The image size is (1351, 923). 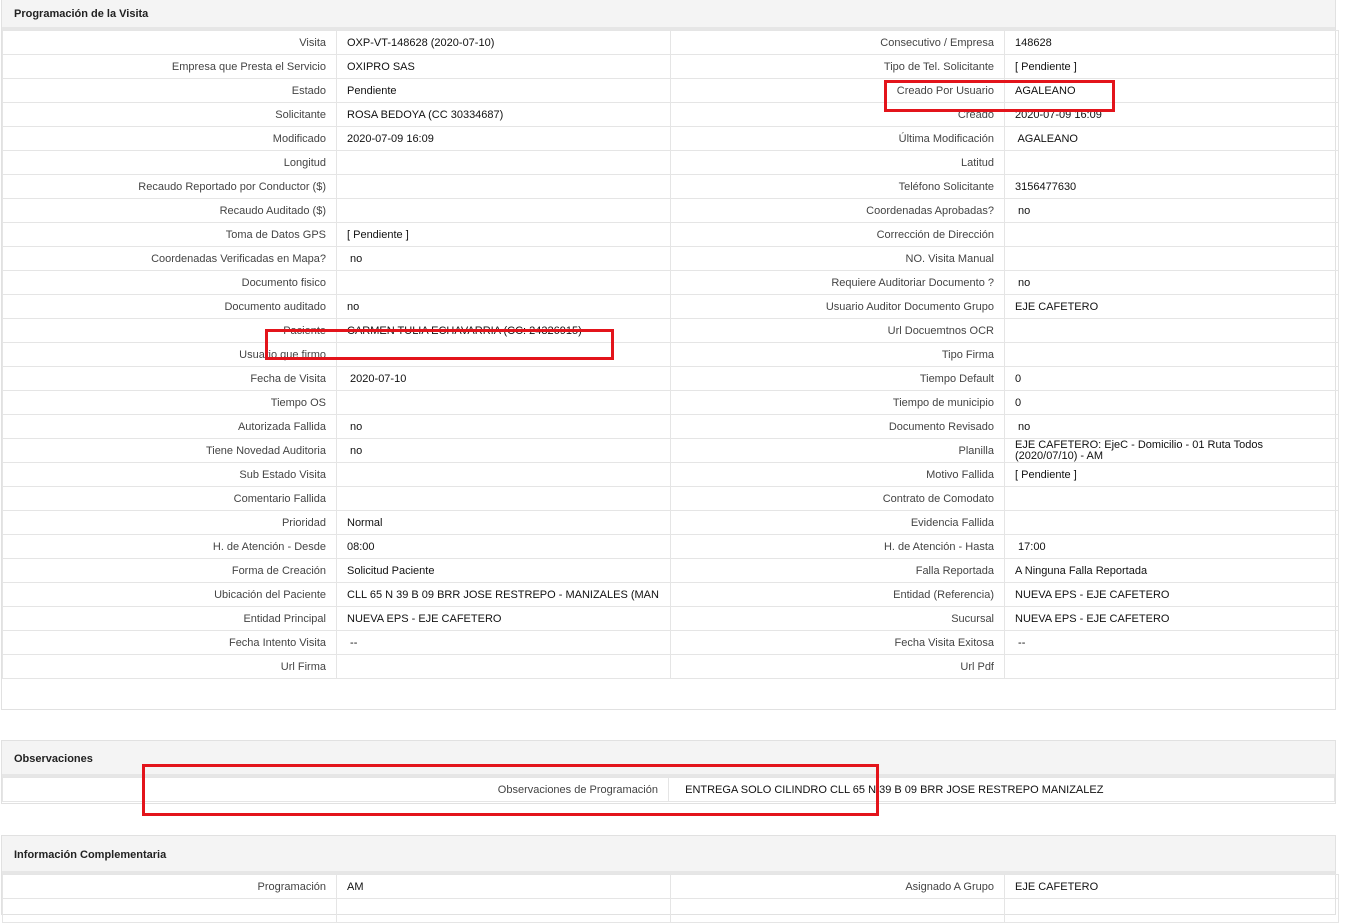 I want to click on field-label-telefono-solicitante: Teléfono Solicitante, so click(x=837, y=186).